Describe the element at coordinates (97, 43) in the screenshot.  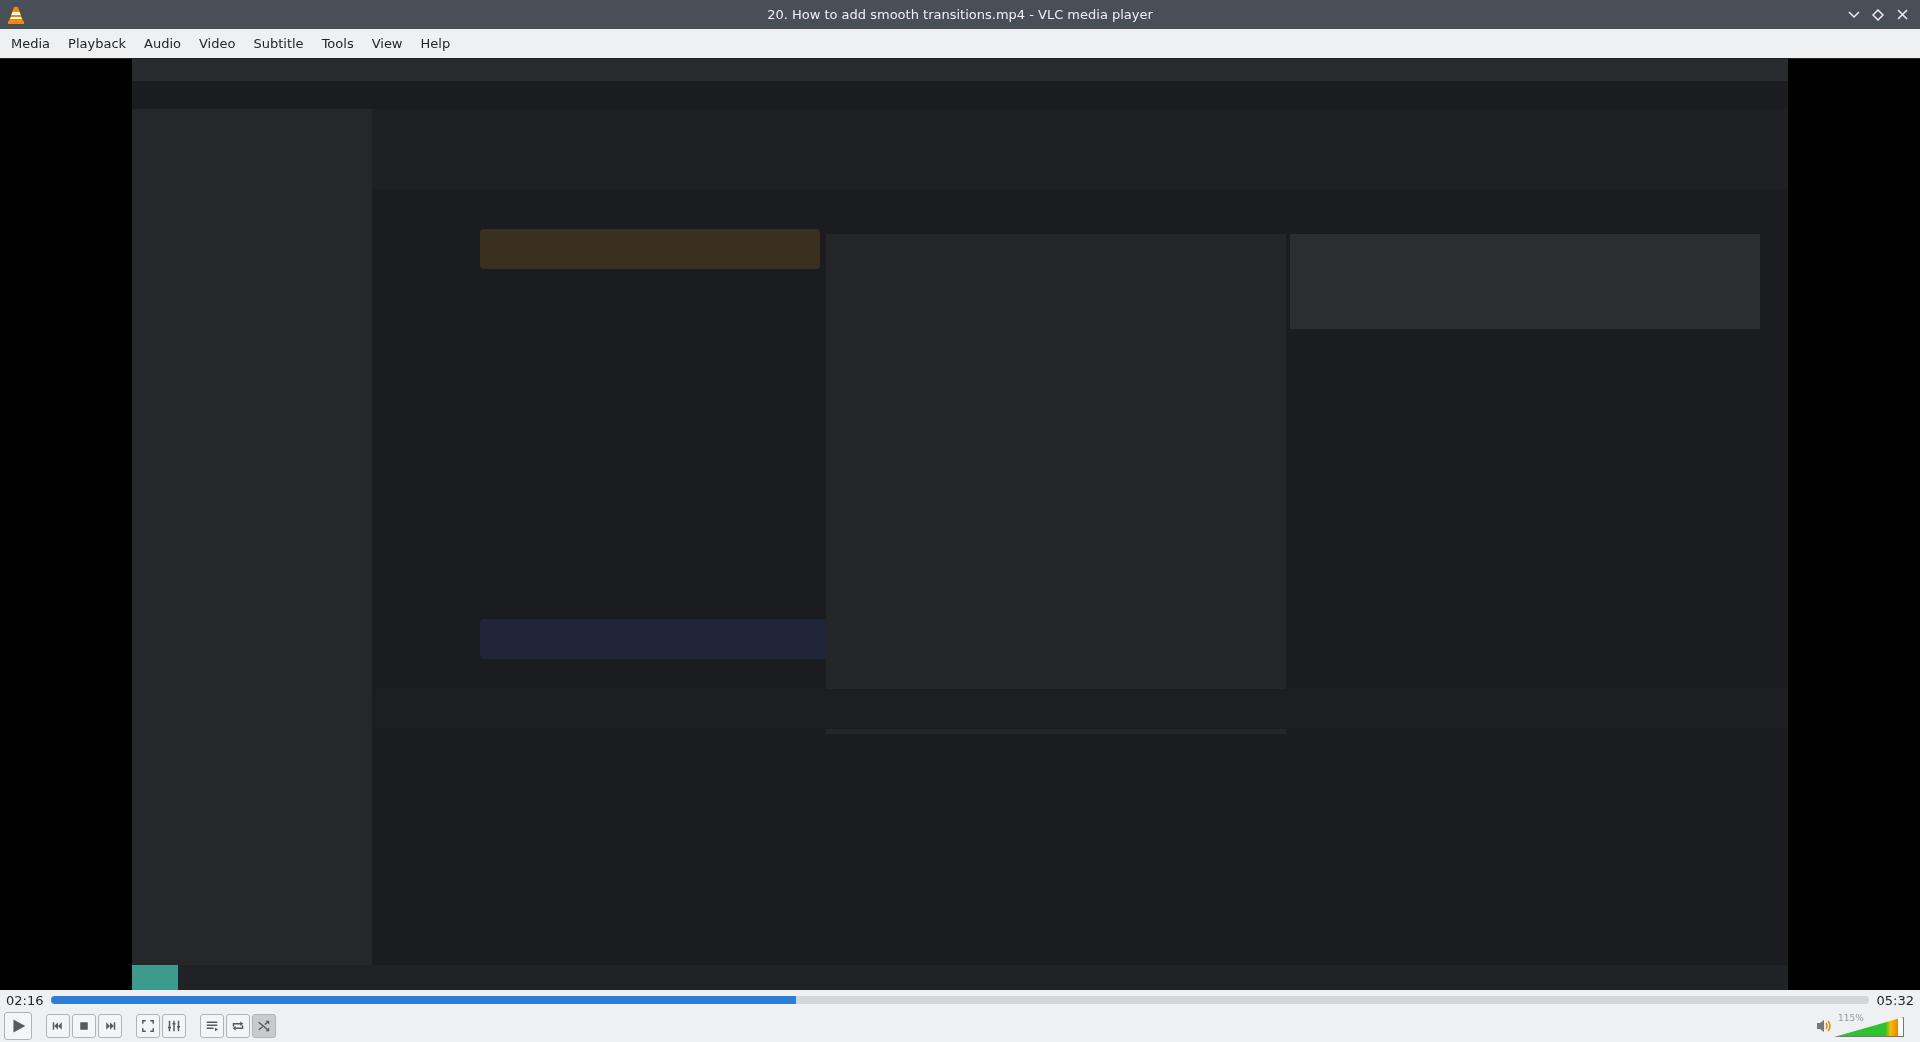
I see `menu-item: Playback` at that location.